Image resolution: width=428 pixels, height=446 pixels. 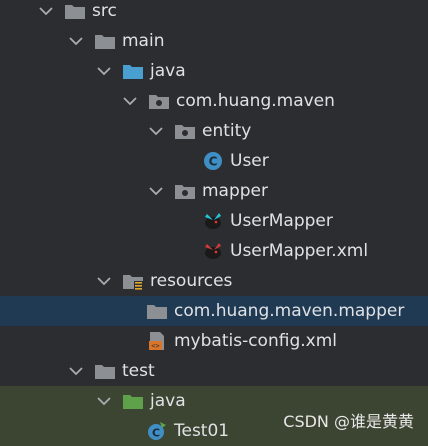 I want to click on tree-node-user-mapper-xml: UserMapper.xml, so click(x=214, y=251).